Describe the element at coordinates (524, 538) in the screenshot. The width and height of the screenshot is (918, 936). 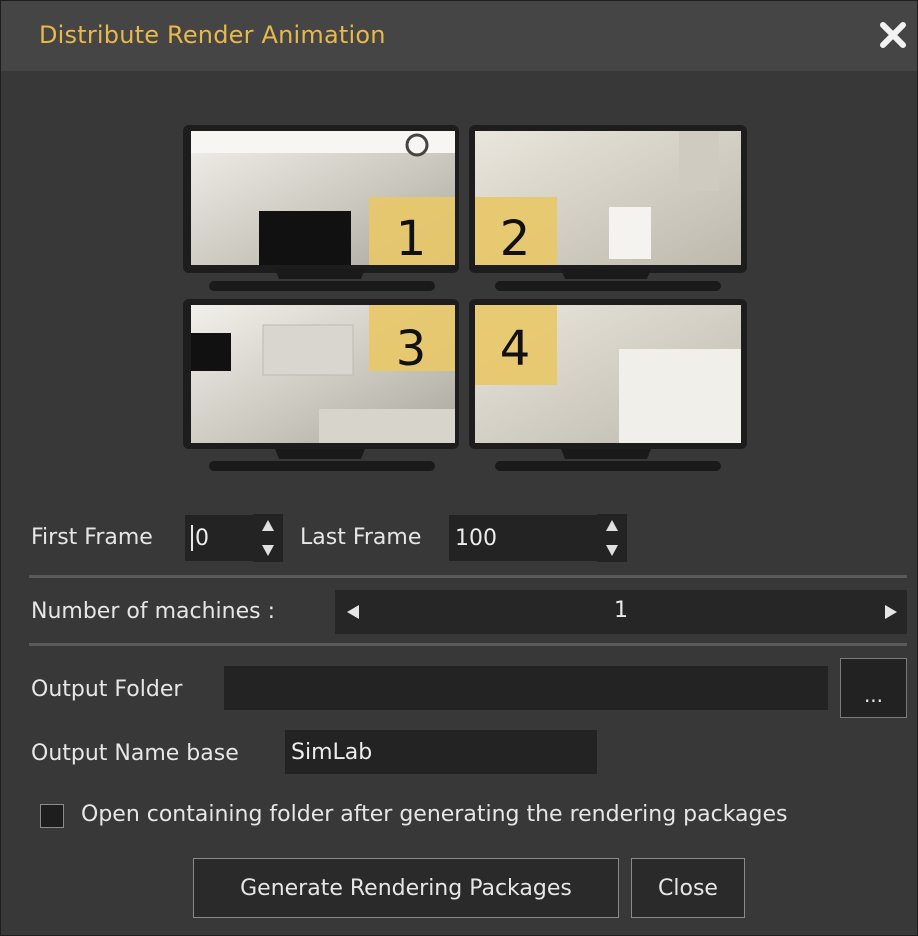
I see `last-frame-input: 100` at that location.